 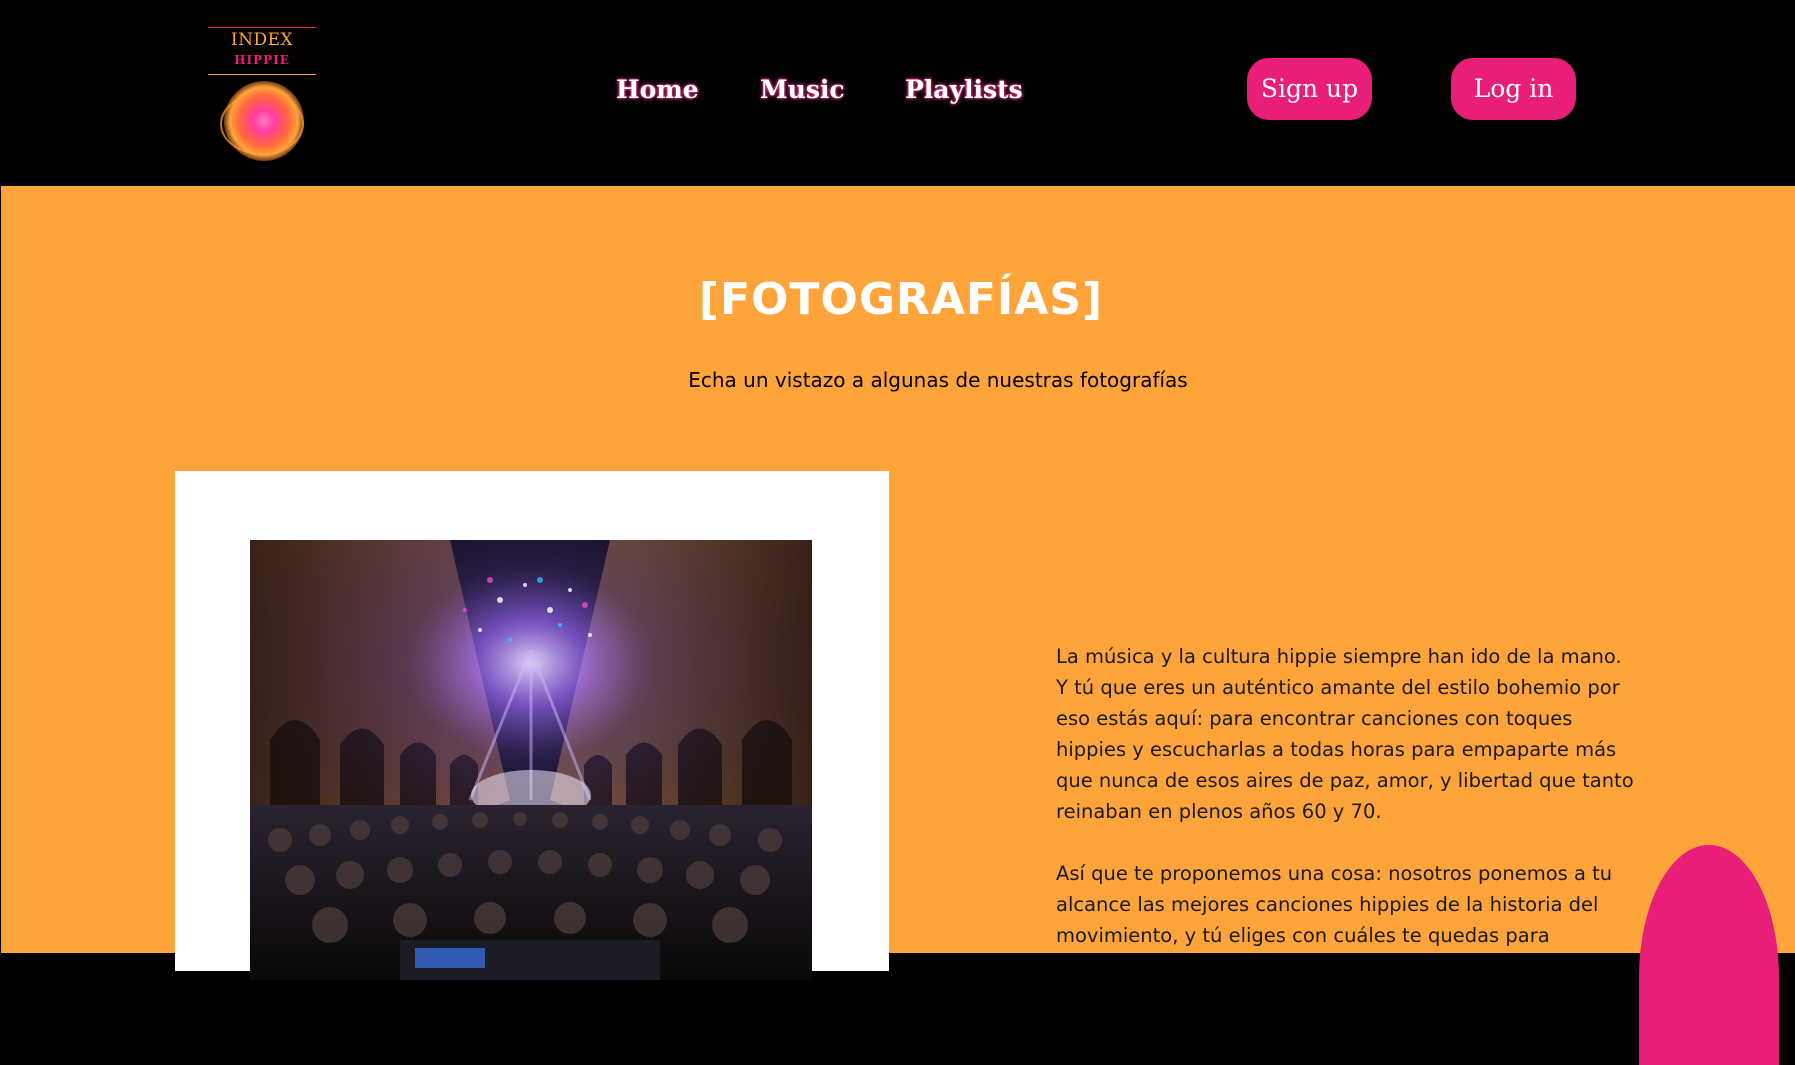 What do you see at coordinates (964, 90) in the screenshot?
I see `nav-playlists-link: Playlists` at bounding box center [964, 90].